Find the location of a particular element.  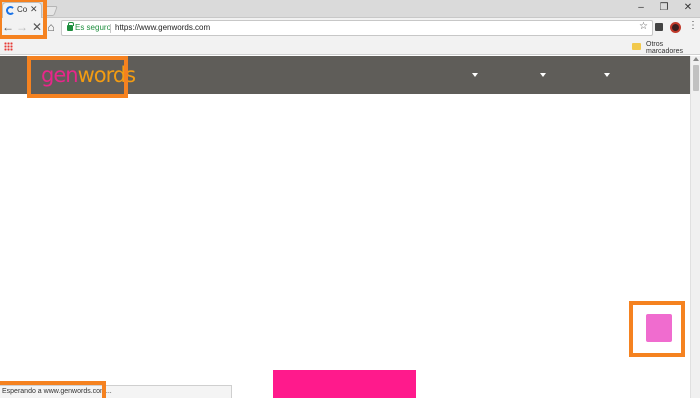

minimize-button: – is located at coordinates (641, 7).